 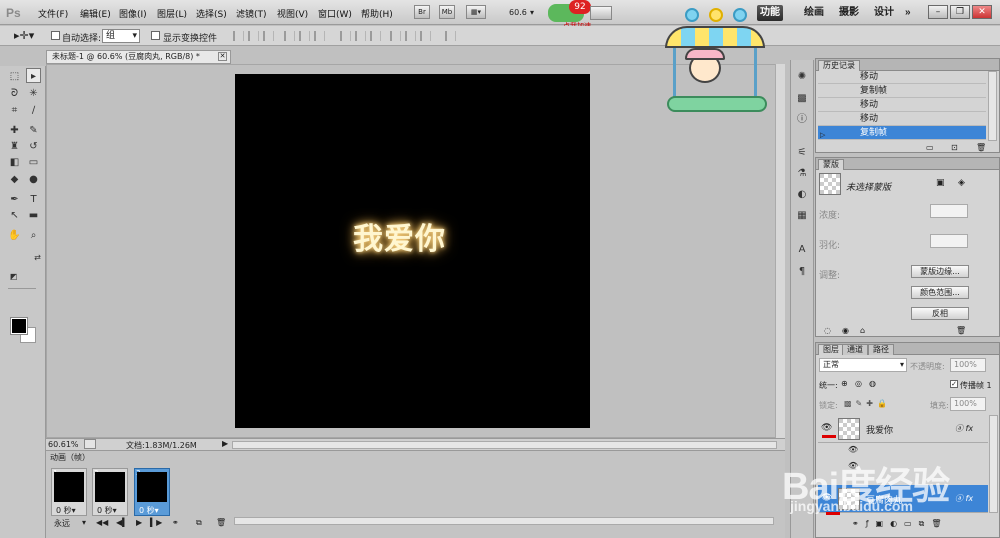 What do you see at coordinates (110, 492) in the screenshot?
I see `animation-frame: 2 0 秒▾` at bounding box center [110, 492].